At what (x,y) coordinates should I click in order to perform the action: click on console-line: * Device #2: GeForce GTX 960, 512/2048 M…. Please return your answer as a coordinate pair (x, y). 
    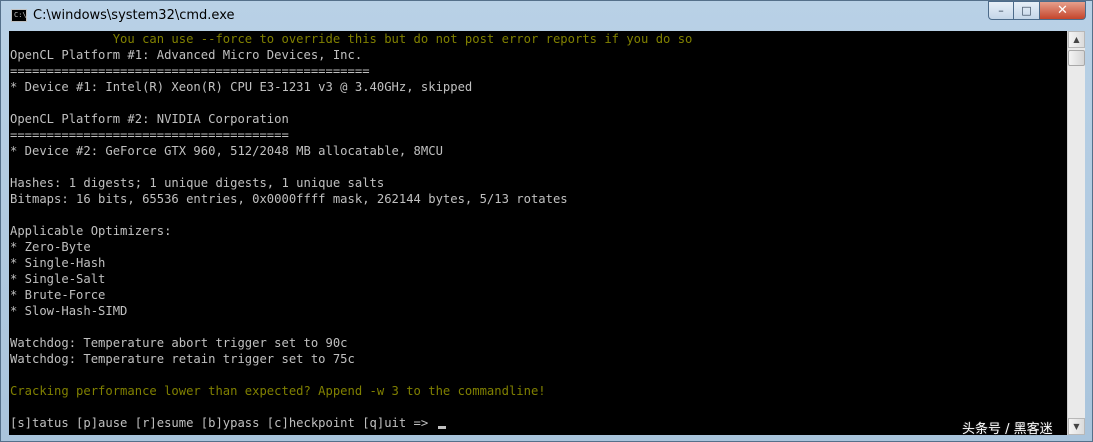
    Looking at the image, I should click on (226, 151).